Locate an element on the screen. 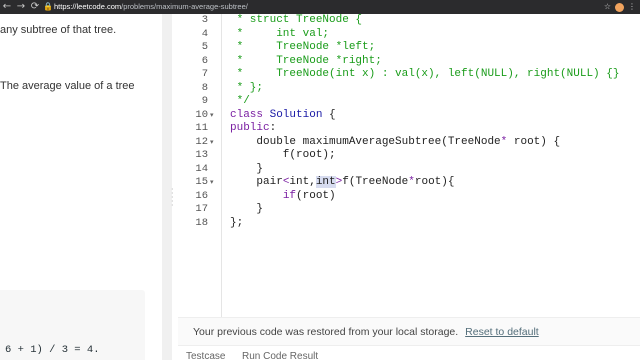 The image size is (640, 360). code-token: : is located at coordinates (273, 128).